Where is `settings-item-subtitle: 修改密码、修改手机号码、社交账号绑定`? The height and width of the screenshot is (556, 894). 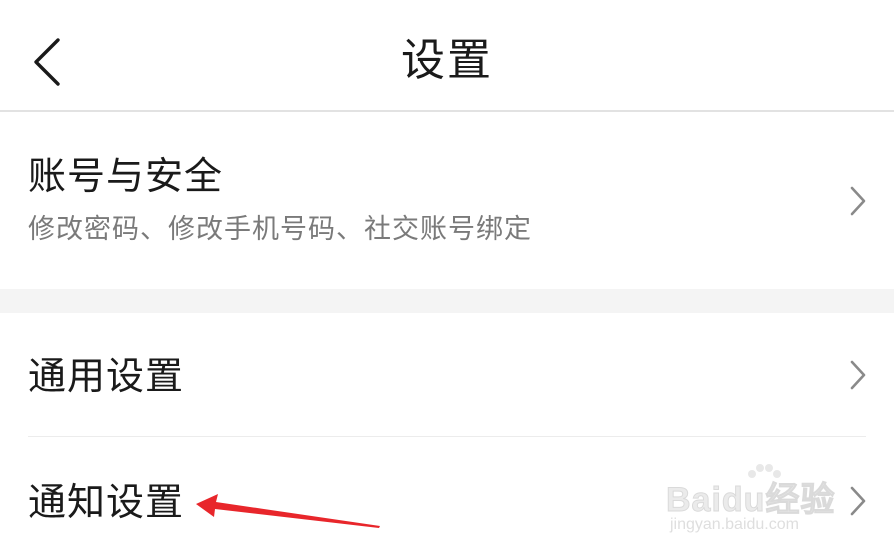 settings-item-subtitle: 修改密码、修改手机号码、社交账号绑定 is located at coordinates (280, 229).